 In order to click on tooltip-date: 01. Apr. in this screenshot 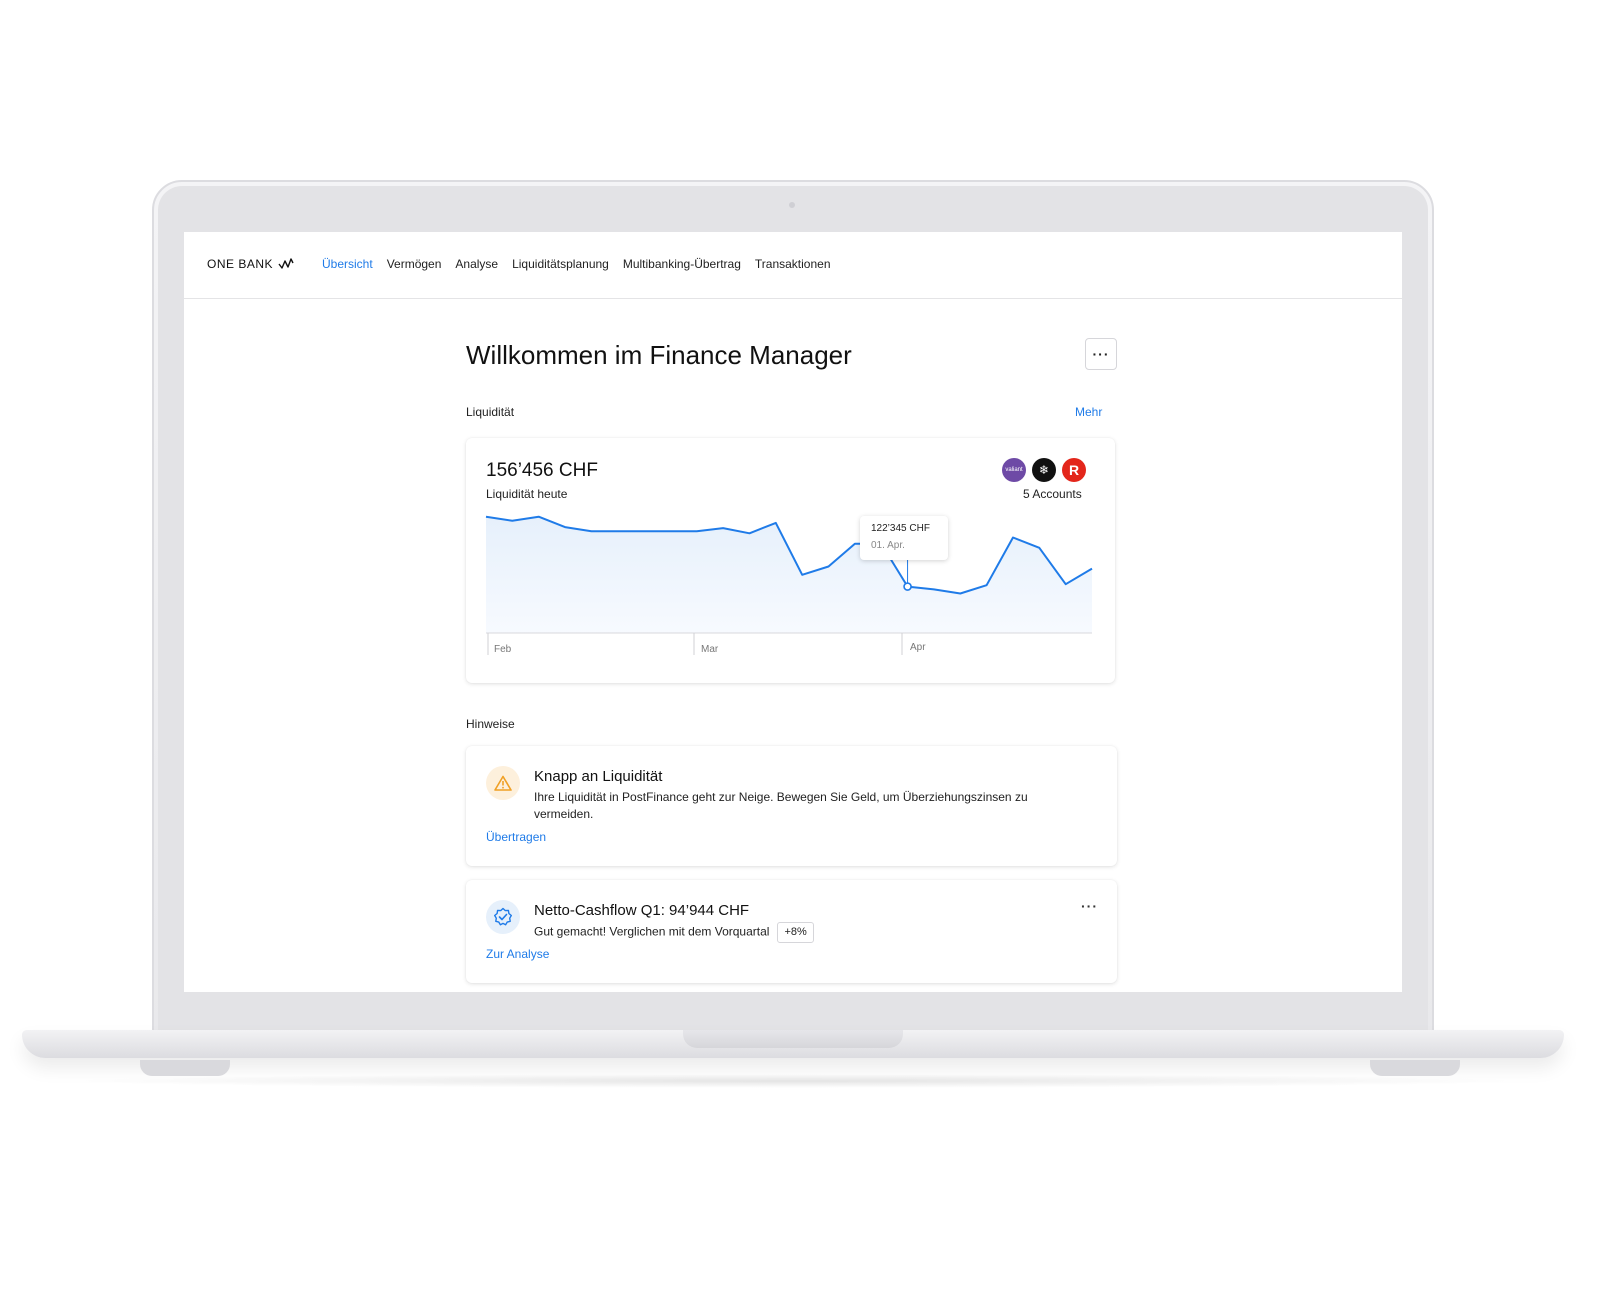, I will do `click(888, 545)`.